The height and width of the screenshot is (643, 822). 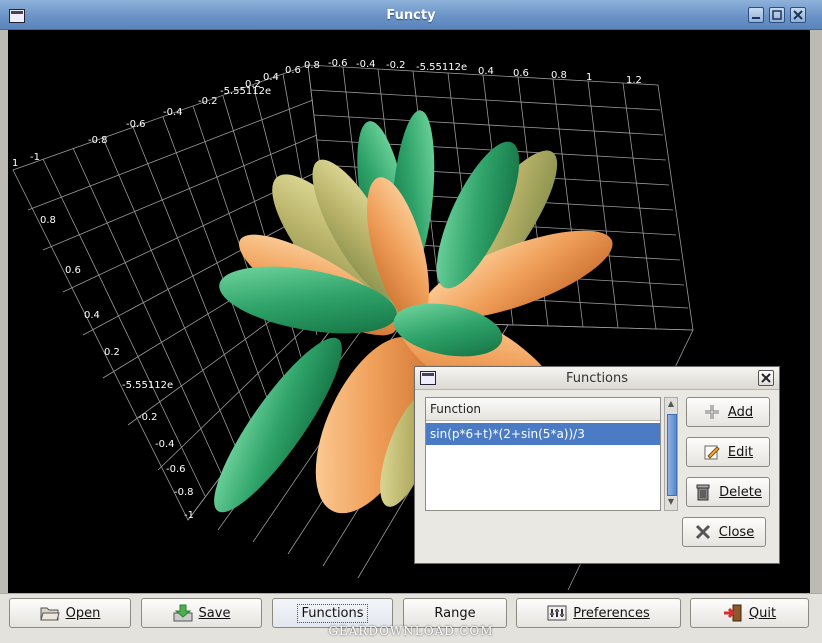 I want to click on svg-text: 0.2, so click(x=112, y=352).